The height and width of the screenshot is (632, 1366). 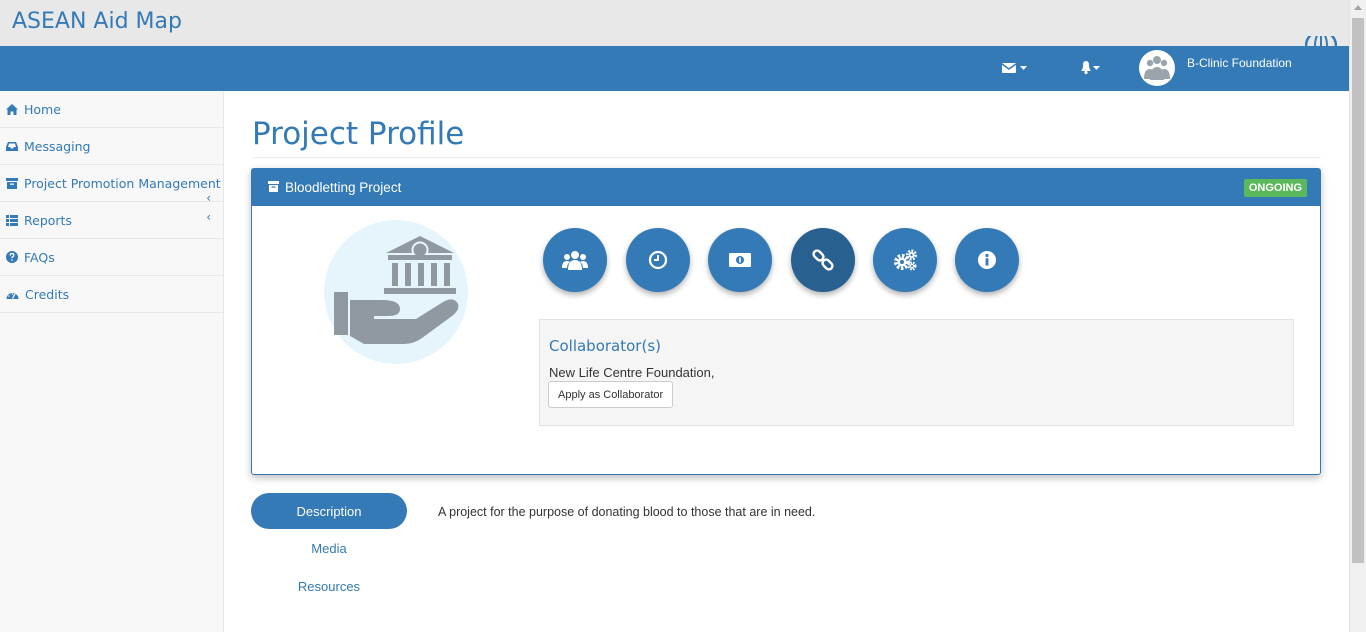 I want to click on top-navbar: B-Clinic Foundation, so click(x=674, y=68).